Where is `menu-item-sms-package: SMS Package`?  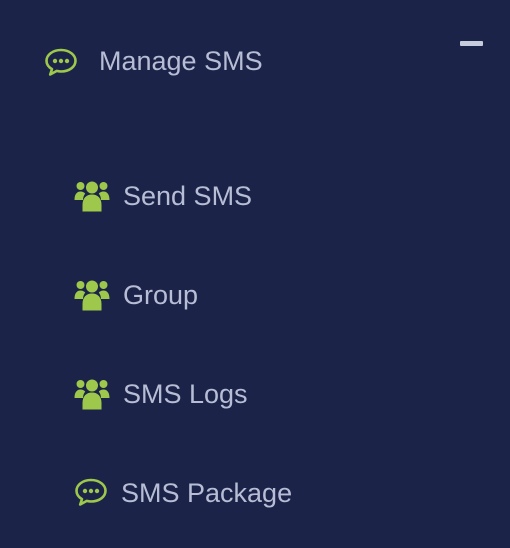 menu-item-sms-package: SMS Package is located at coordinates (260, 493).